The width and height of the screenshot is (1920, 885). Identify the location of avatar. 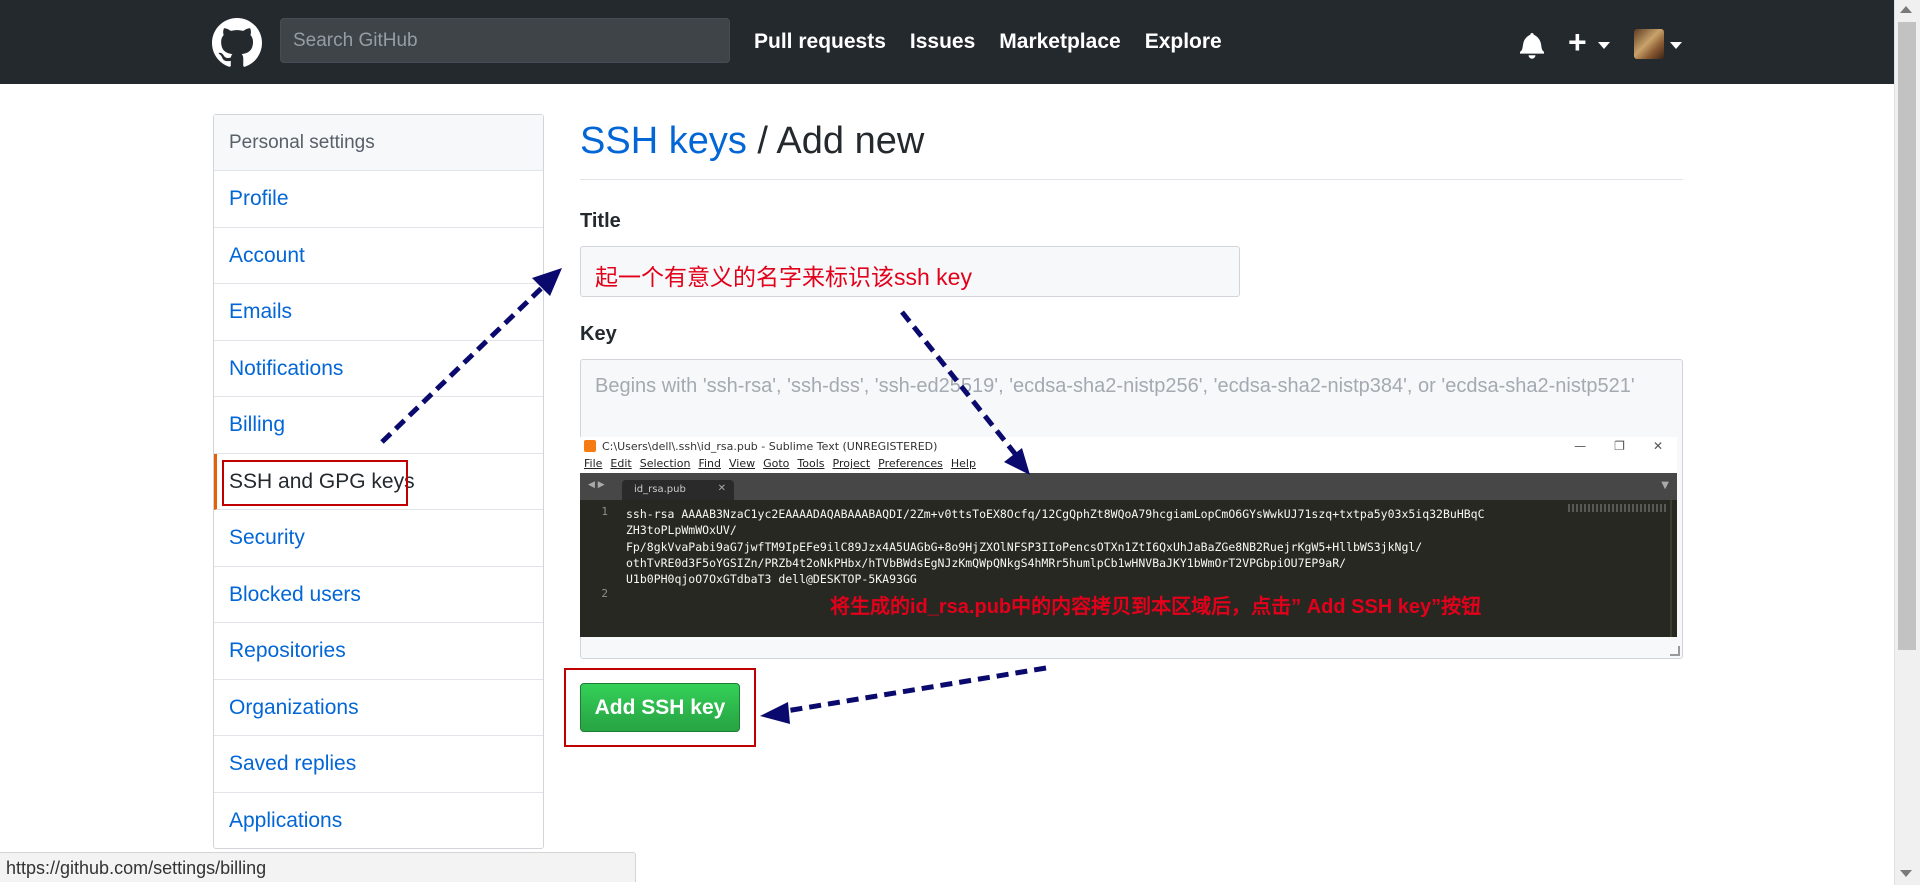
(1649, 44).